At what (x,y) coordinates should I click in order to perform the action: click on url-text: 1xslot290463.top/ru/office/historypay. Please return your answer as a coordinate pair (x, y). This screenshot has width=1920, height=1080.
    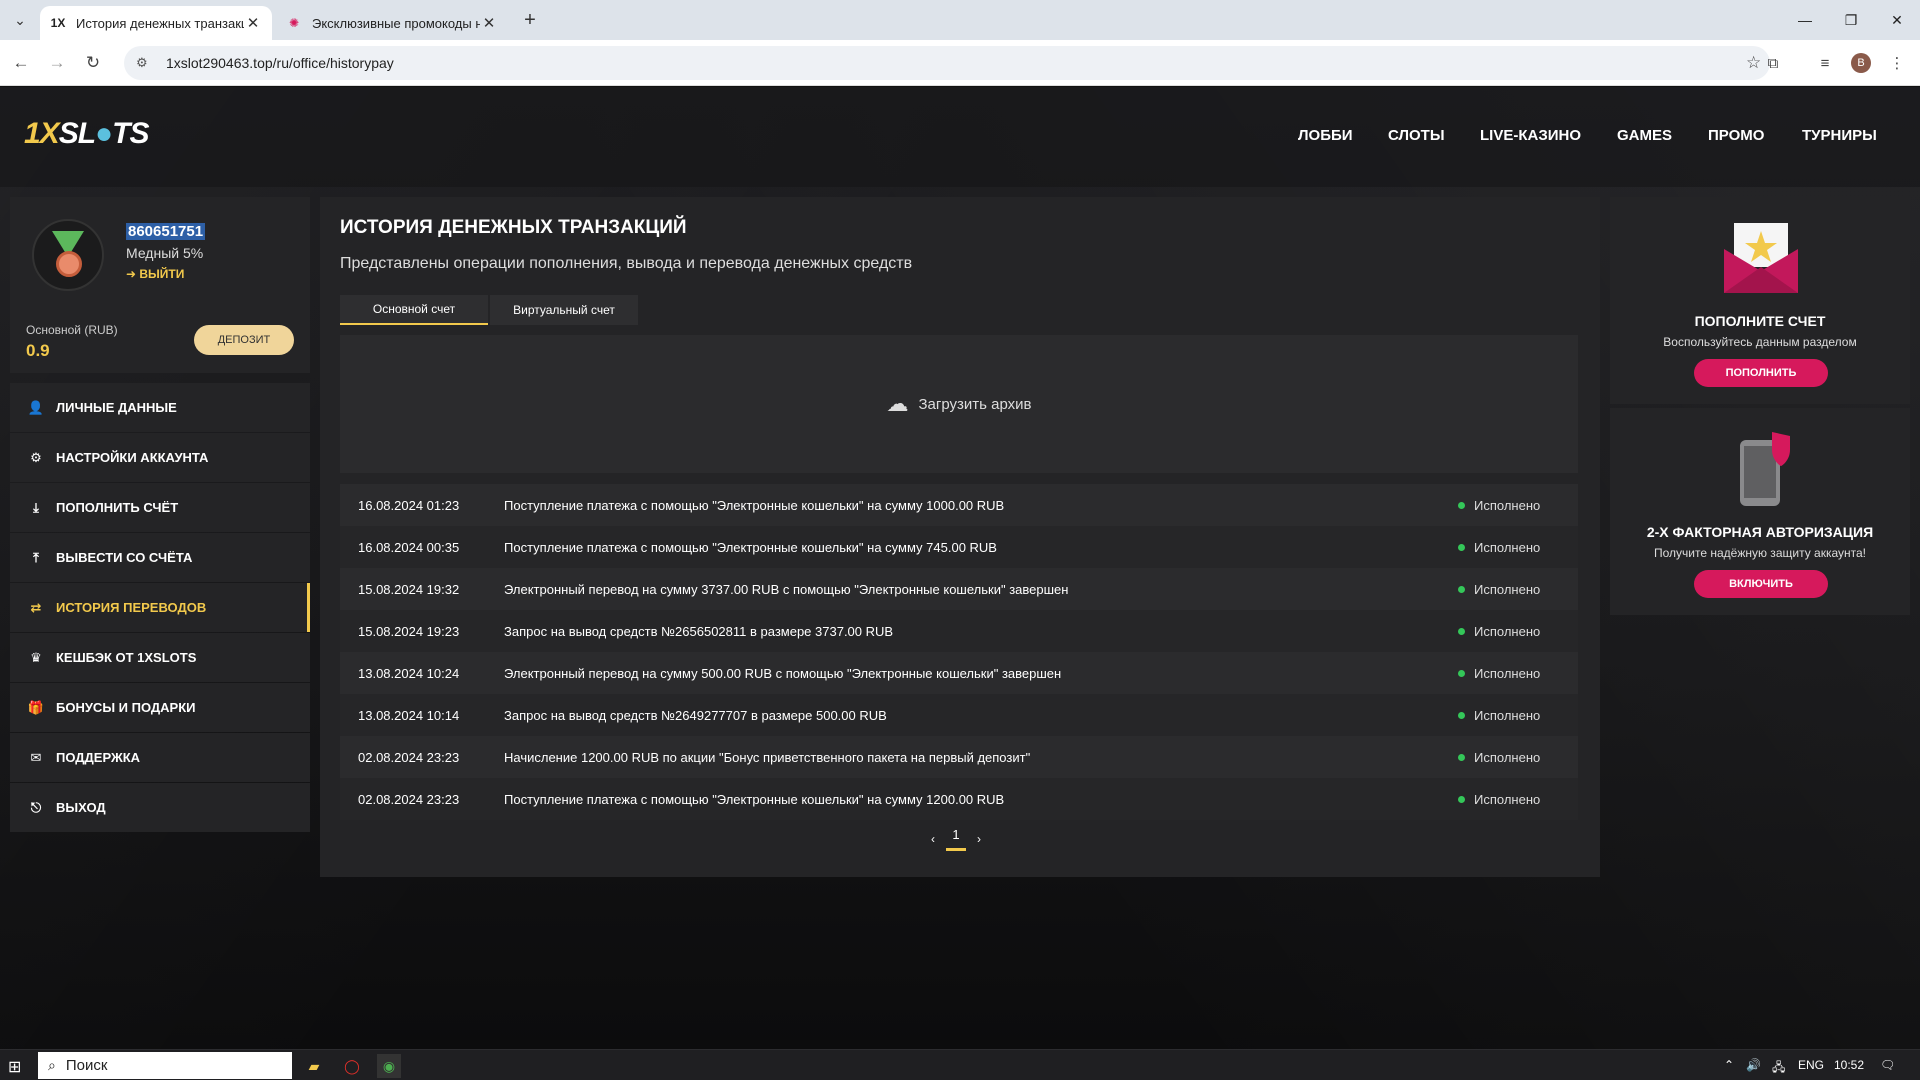
    Looking at the image, I should click on (280, 63).